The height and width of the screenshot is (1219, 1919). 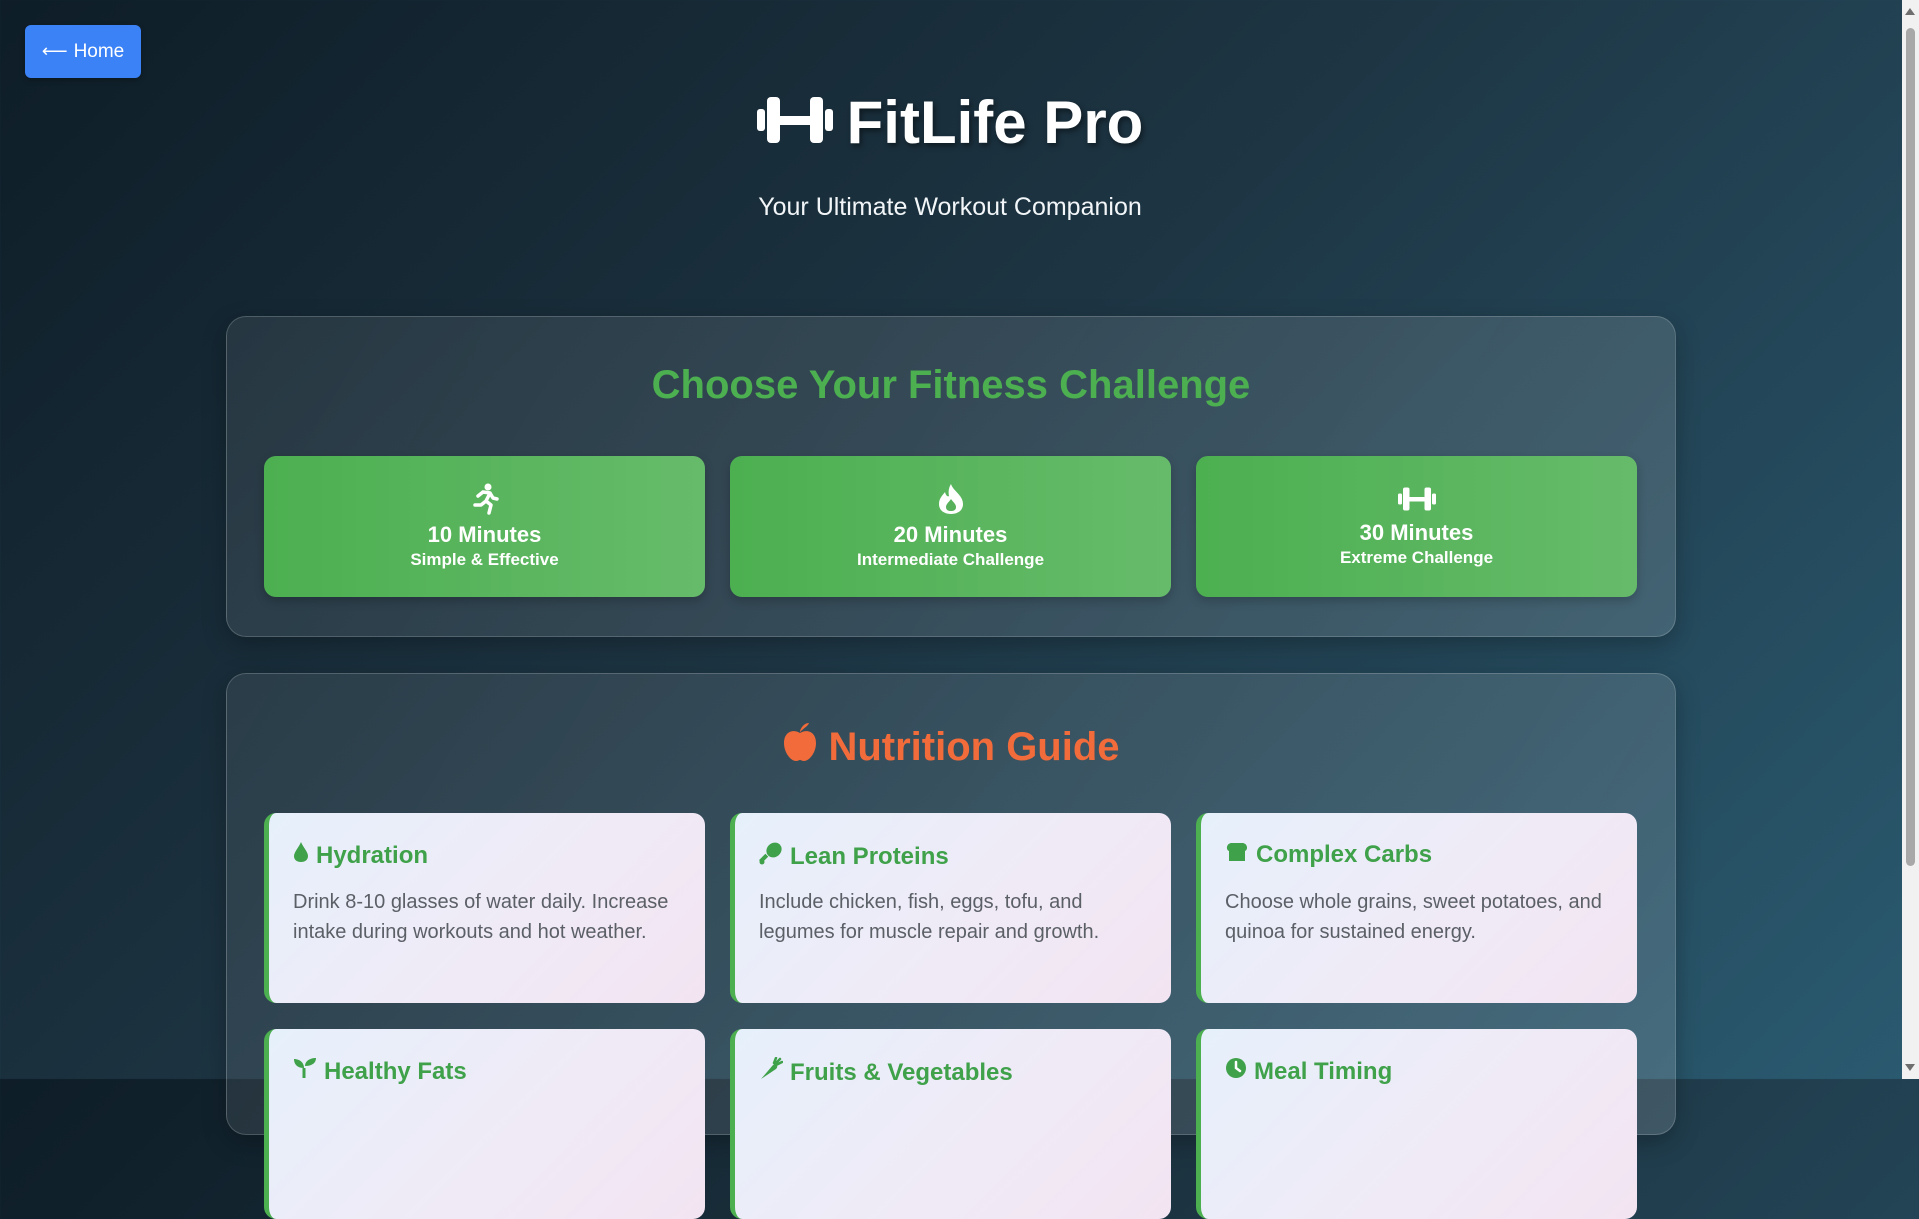 I want to click on nutrition-heading-label: Nutrition Guide, so click(x=974, y=746).